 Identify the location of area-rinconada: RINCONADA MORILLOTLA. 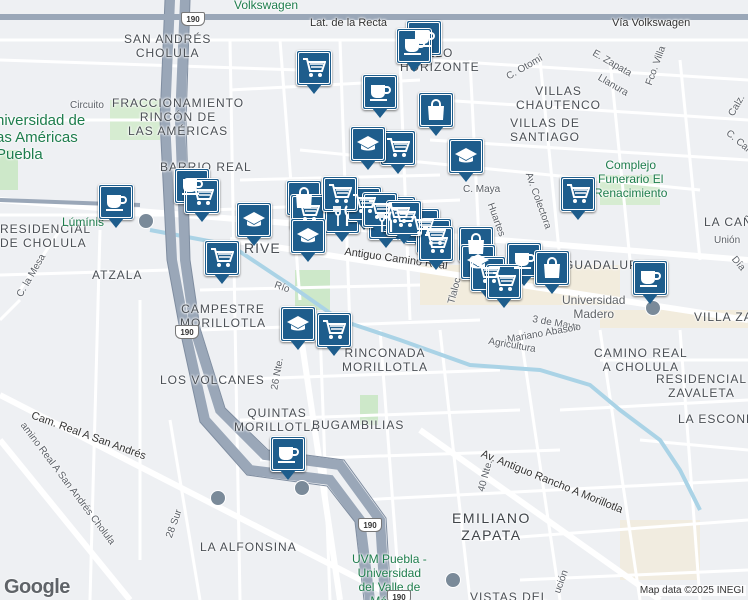
(385, 360).